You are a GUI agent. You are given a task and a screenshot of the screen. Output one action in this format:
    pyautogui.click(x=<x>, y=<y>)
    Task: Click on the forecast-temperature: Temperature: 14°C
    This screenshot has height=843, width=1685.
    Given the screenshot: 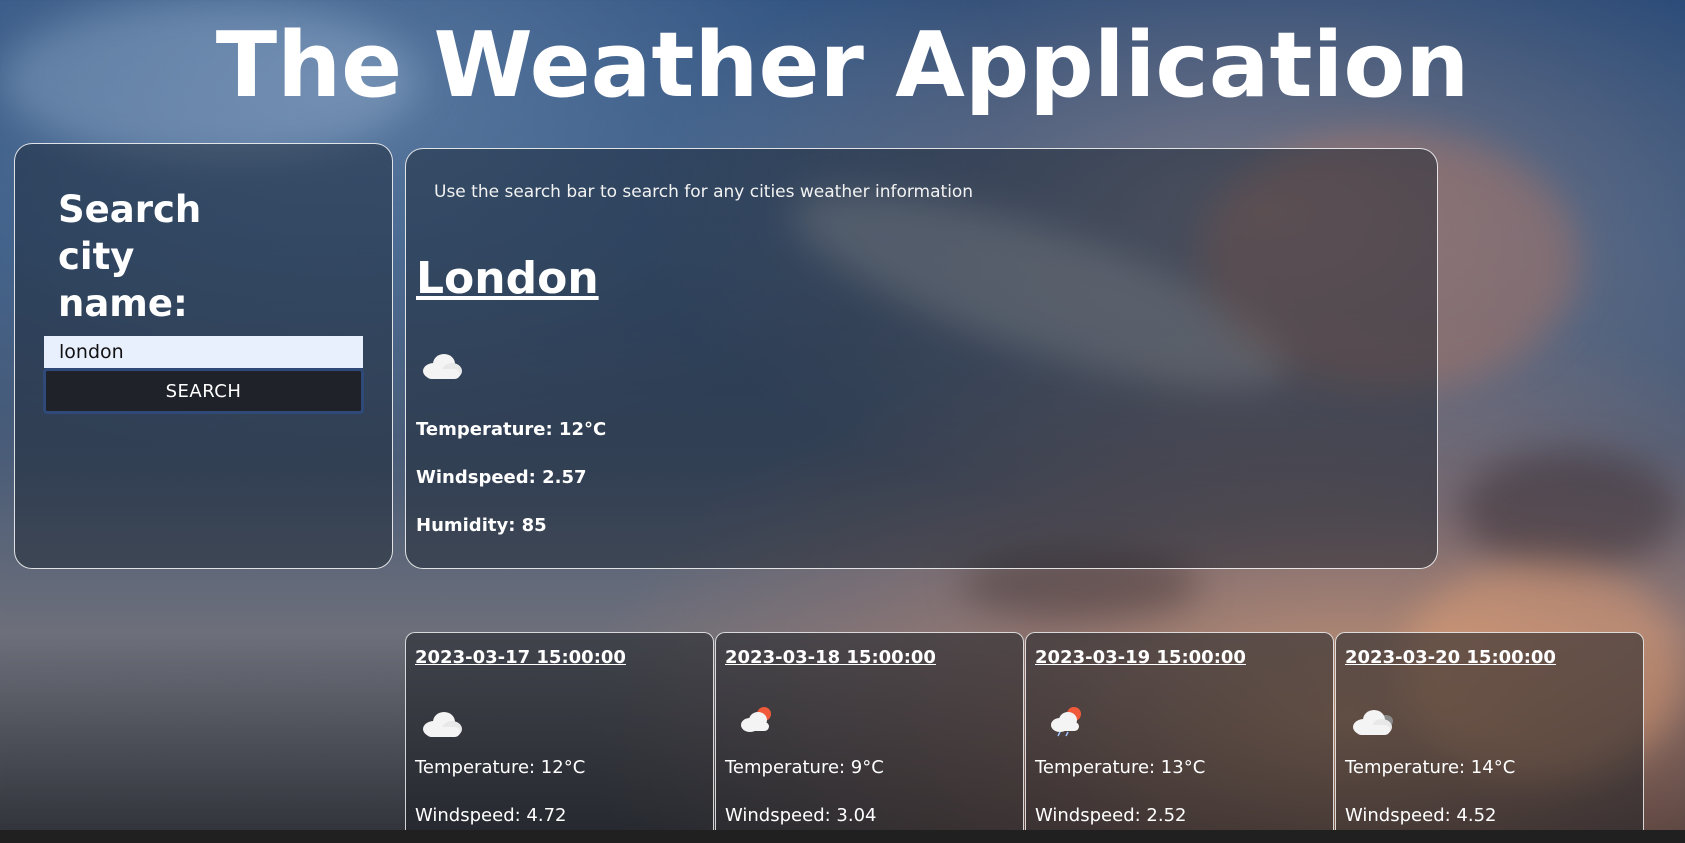 What is the action you would take?
    pyautogui.click(x=1430, y=767)
    